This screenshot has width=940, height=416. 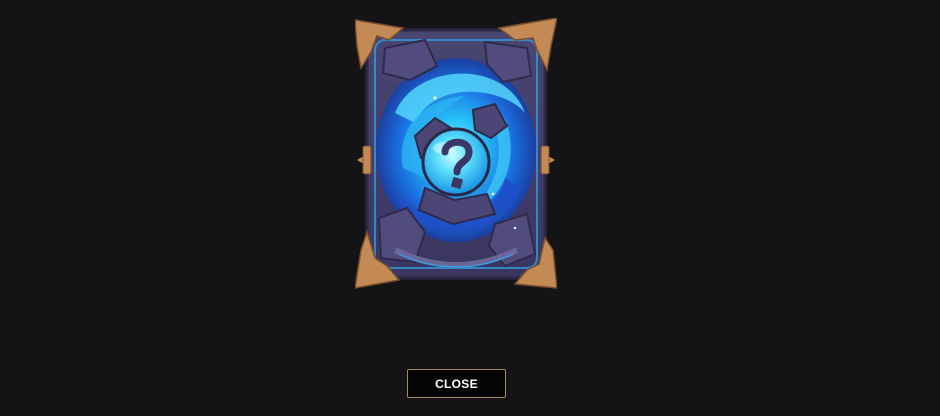 I want to click on mystery-card-art, so click(x=456, y=153).